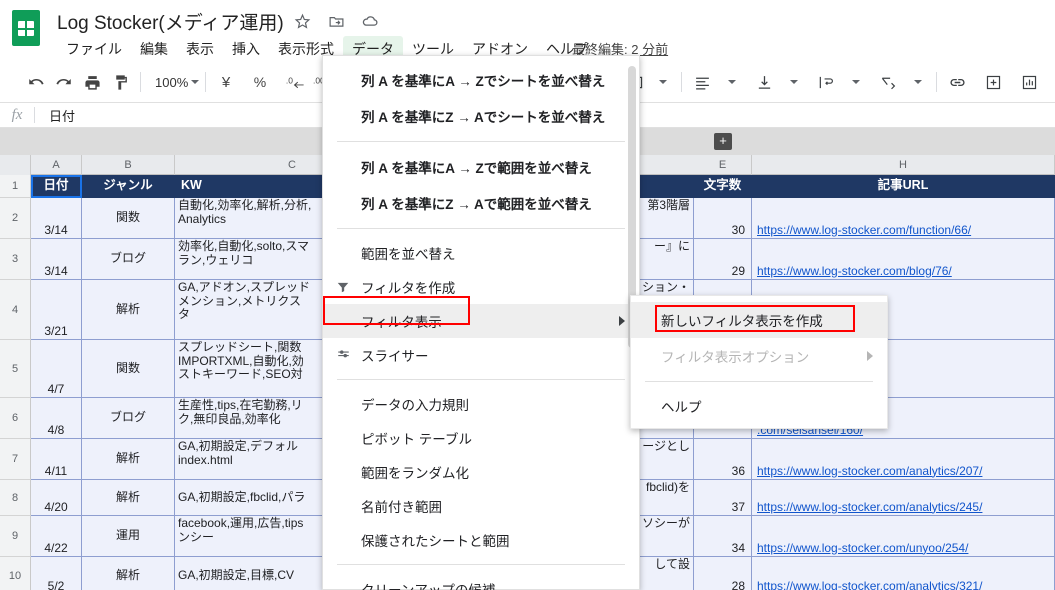 The width and height of the screenshot is (1055, 590). What do you see at coordinates (723, 186) in the screenshot?
I see `cell-E1: 文字数` at bounding box center [723, 186].